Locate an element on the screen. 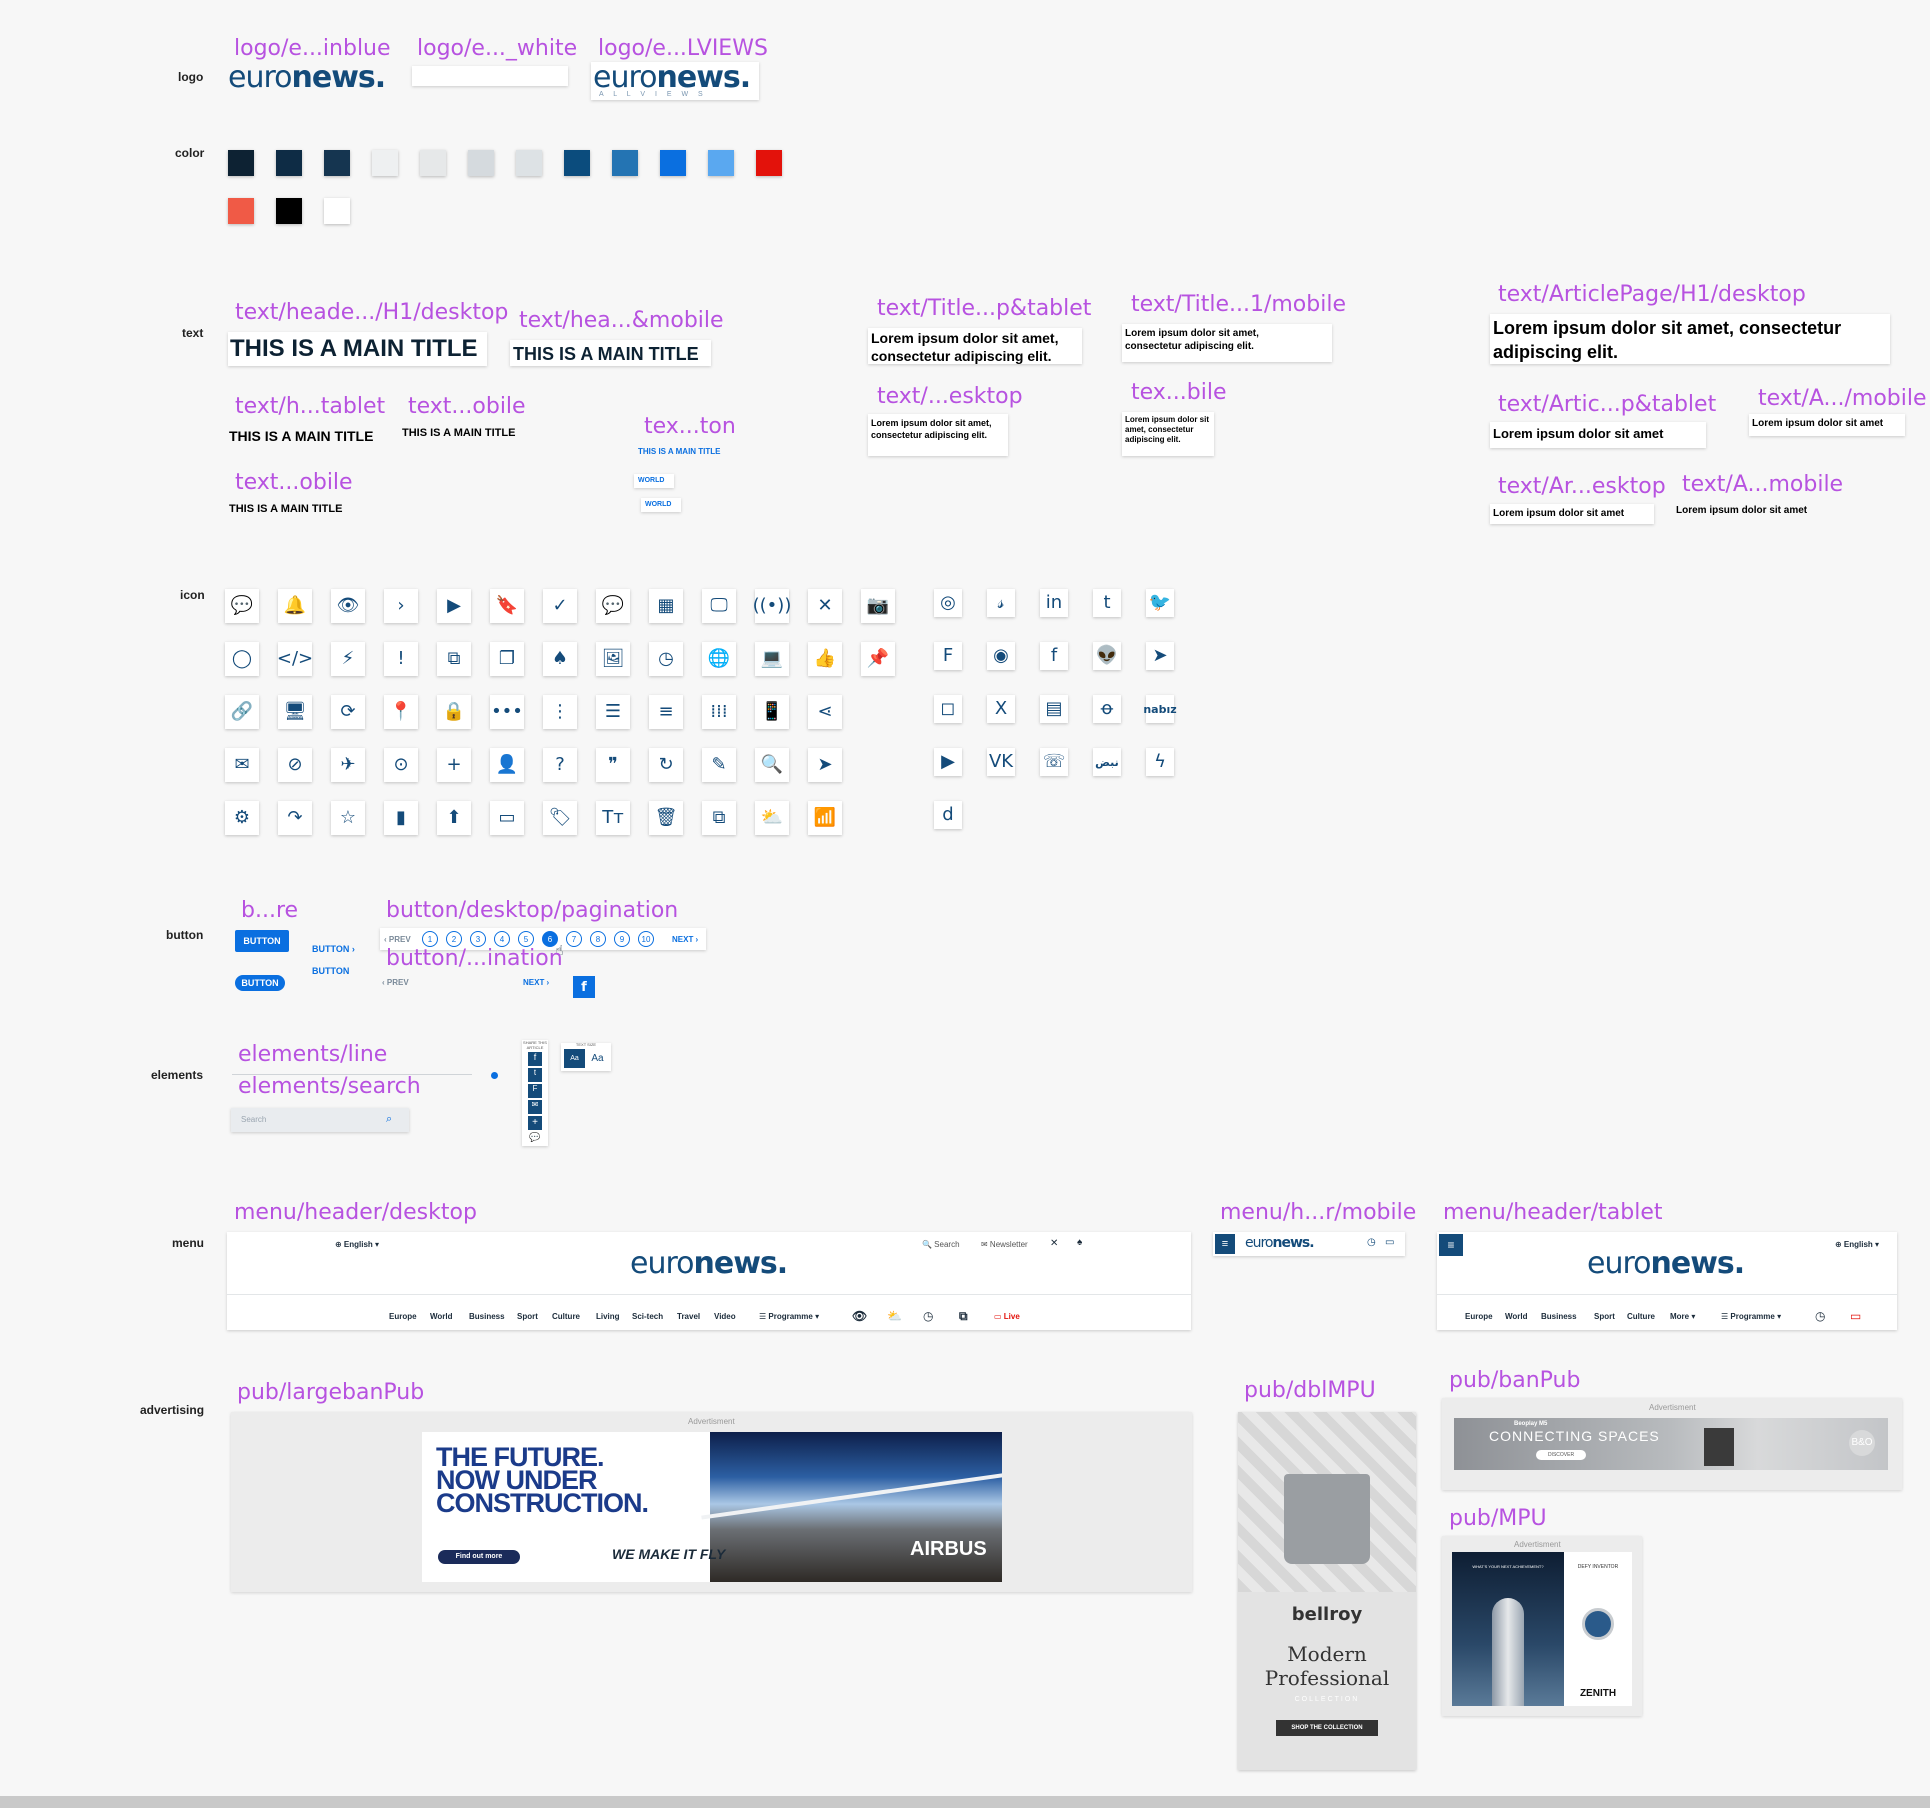  pagination-page: 7 is located at coordinates (574, 939).